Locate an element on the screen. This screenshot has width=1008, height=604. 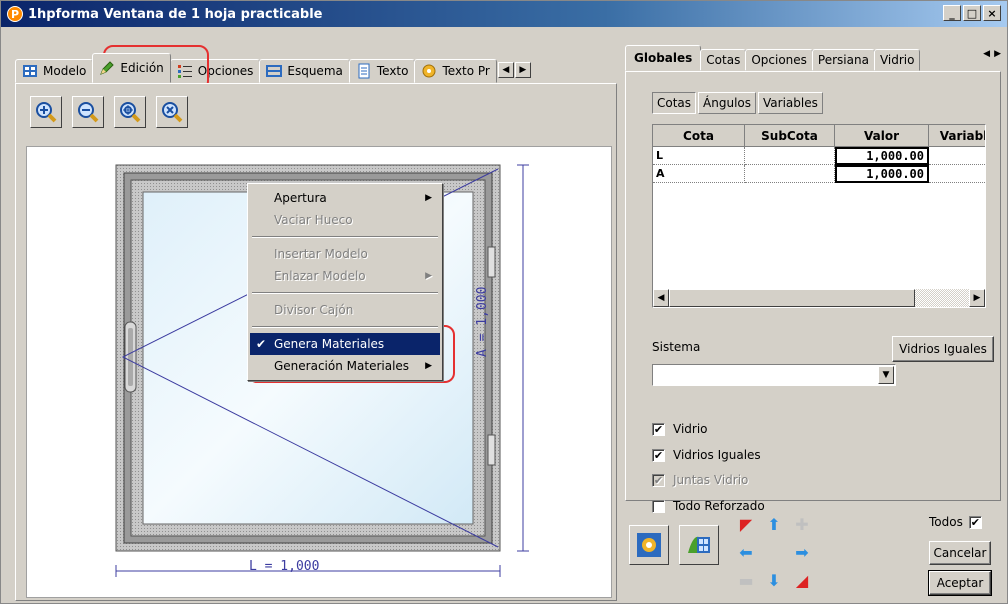
horizontal-scrollbar: ◀ ▶ is located at coordinates (819, 298).